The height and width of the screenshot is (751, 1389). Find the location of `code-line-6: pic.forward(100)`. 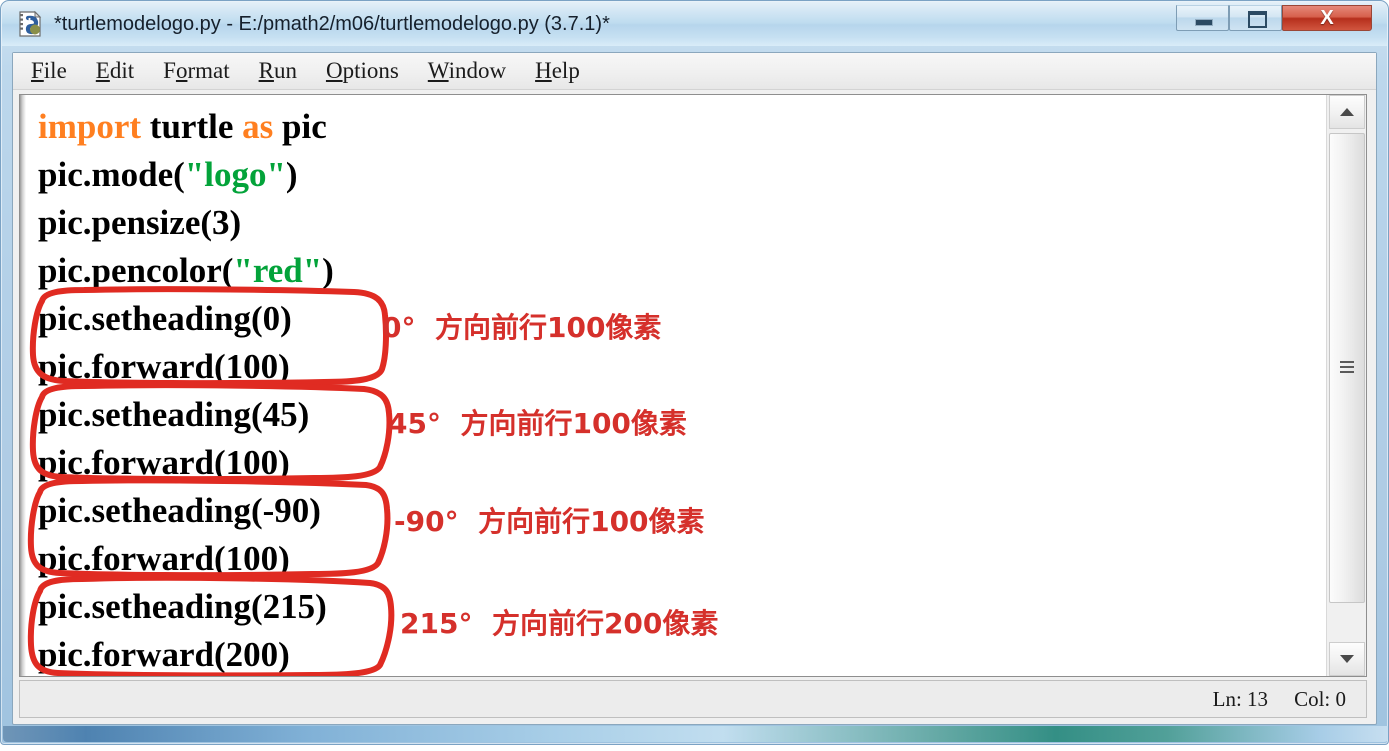

code-line-6: pic.forward(100) is located at coordinates (164, 367).